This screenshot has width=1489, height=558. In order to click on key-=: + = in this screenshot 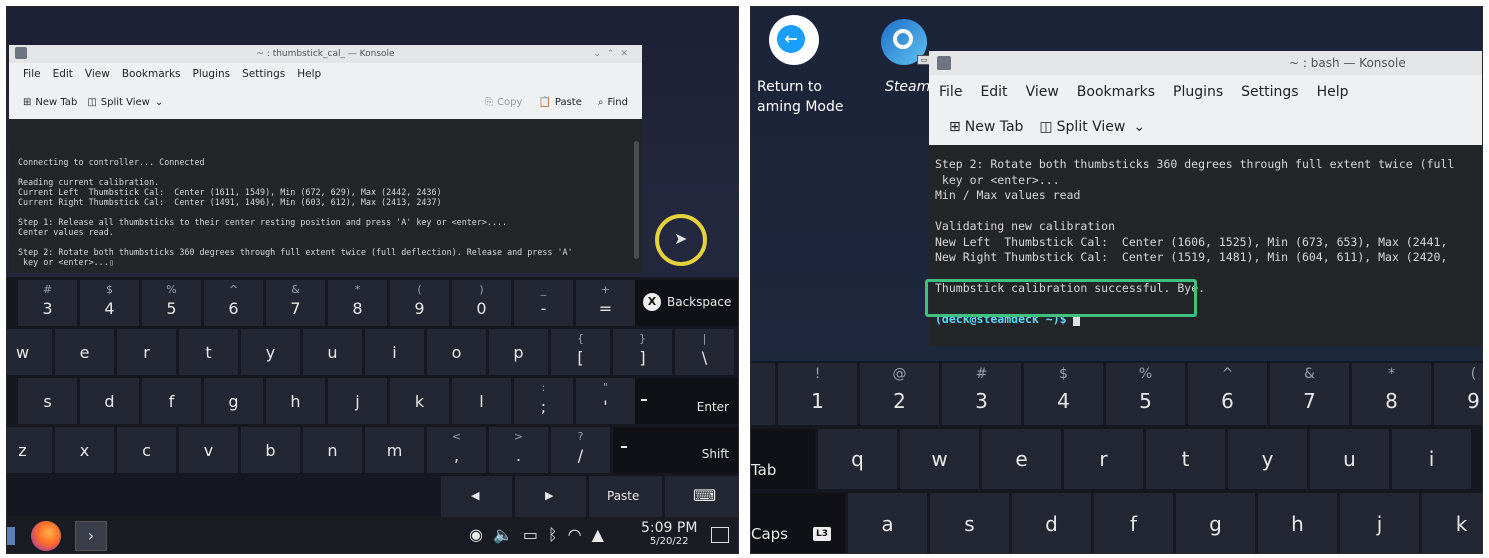, I will do `click(605, 303)`.